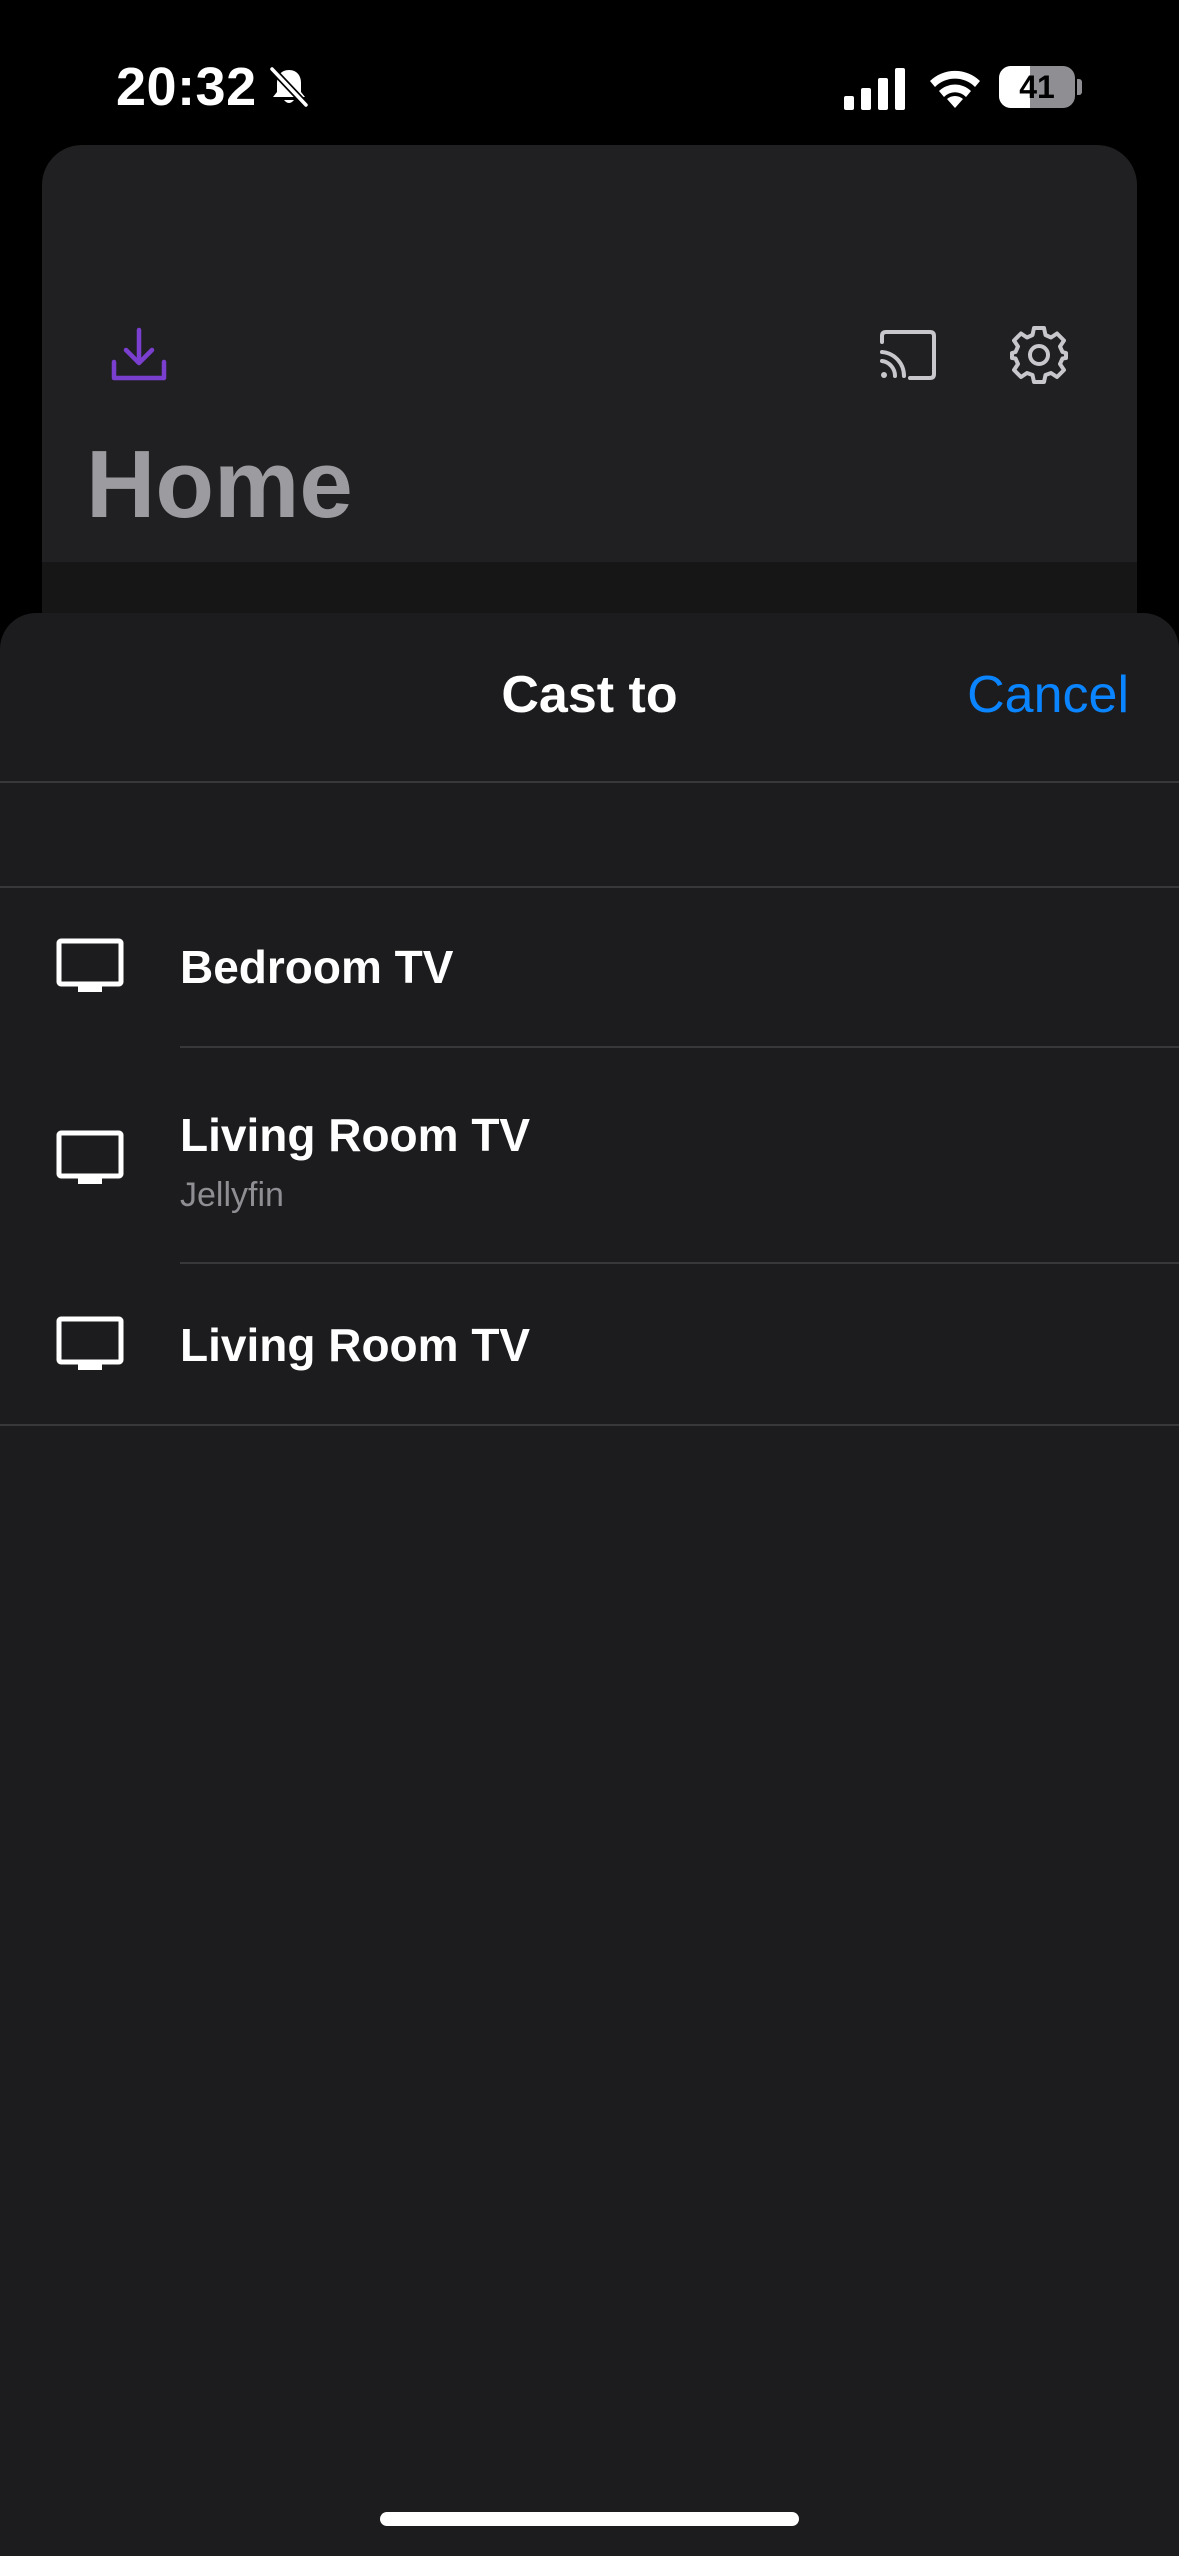  I want to click on battery-level: 41, so click(1037, 87).